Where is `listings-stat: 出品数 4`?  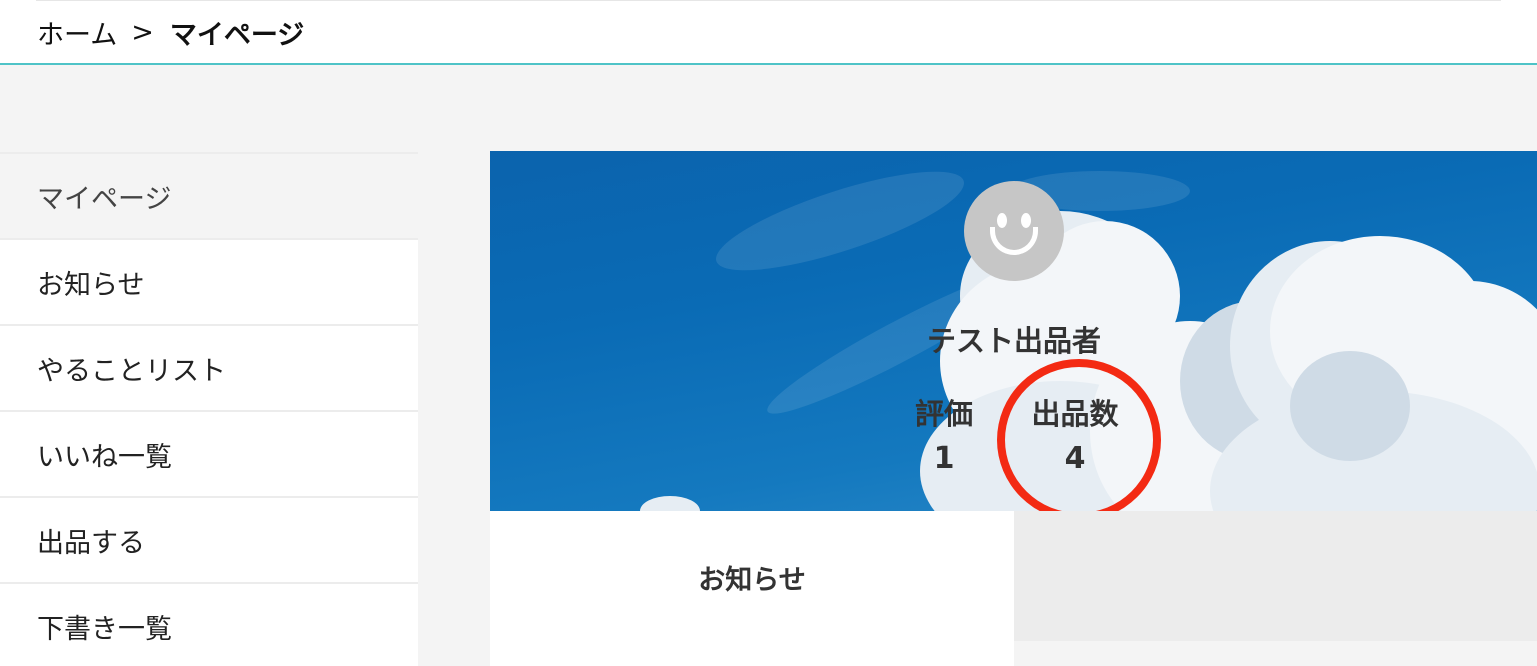
listings-stat: 出品数 4 is located at coordinates (1075, 436).